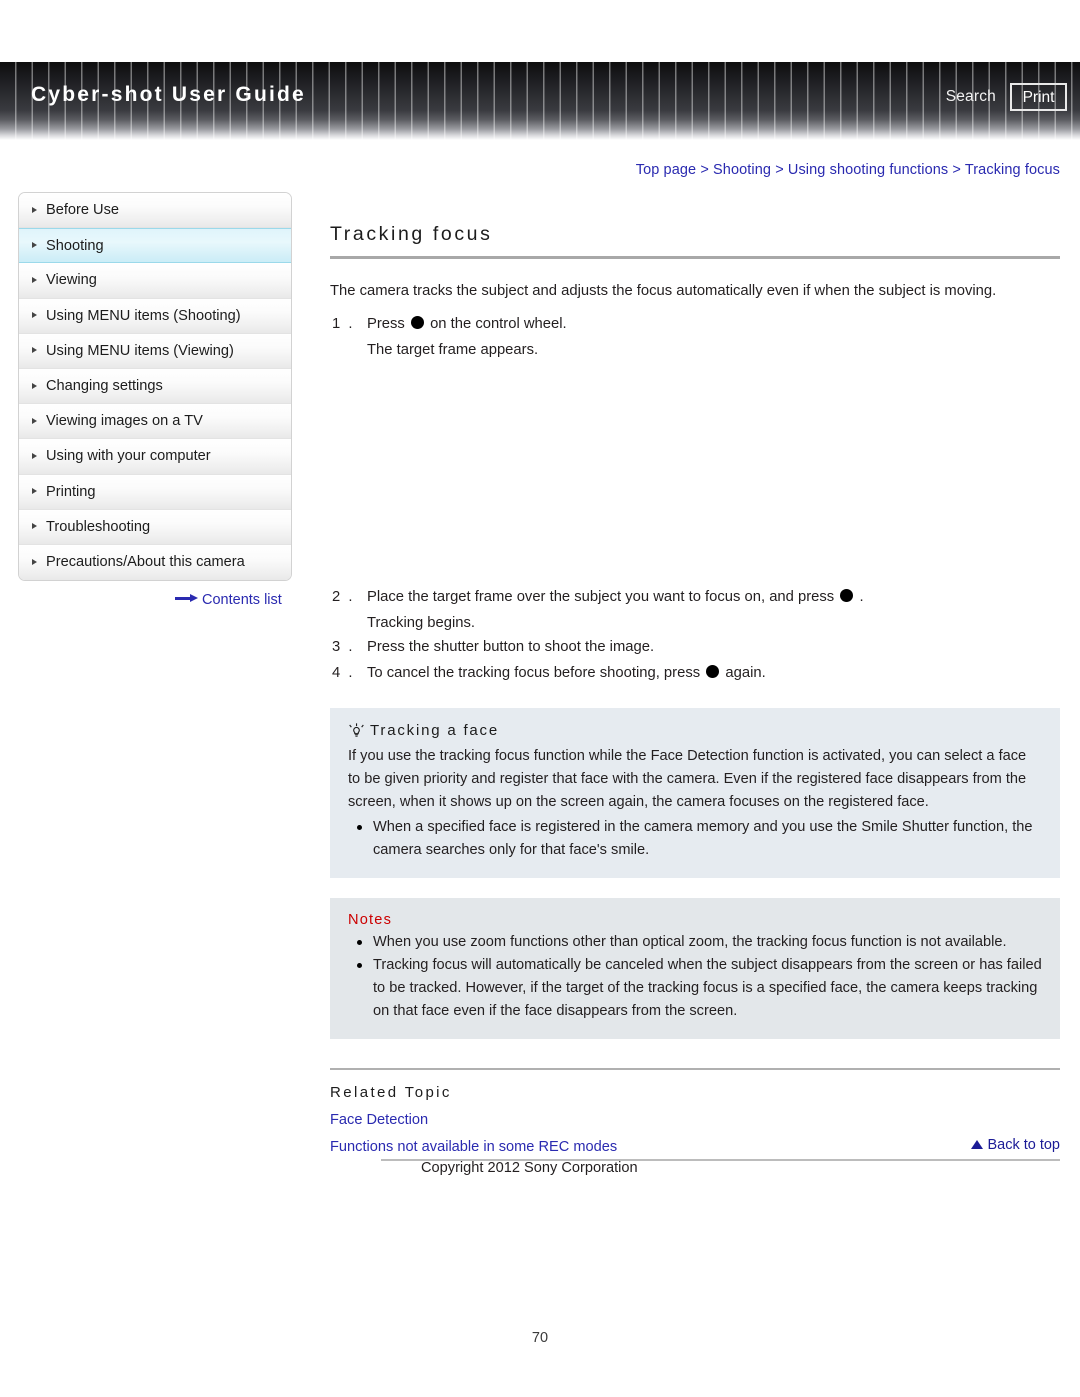  What do you see at coordinates (343, 596) in the screenshot?
I see `step-number: 2 .` at bounding box center [343, 596].